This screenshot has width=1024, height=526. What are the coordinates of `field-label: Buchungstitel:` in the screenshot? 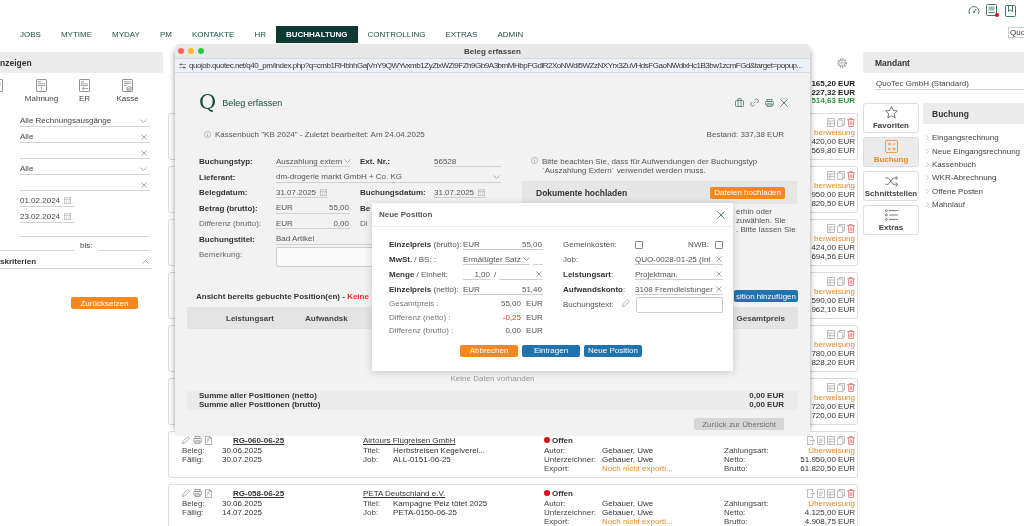 It's located at (227, 239).